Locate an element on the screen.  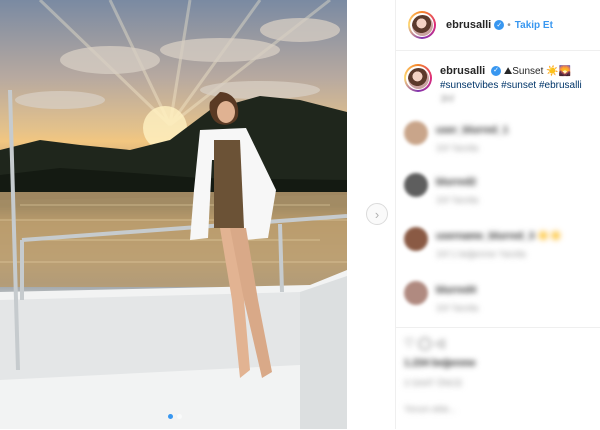
caption-username: ebrusalli is located at coordinates (462, 71).